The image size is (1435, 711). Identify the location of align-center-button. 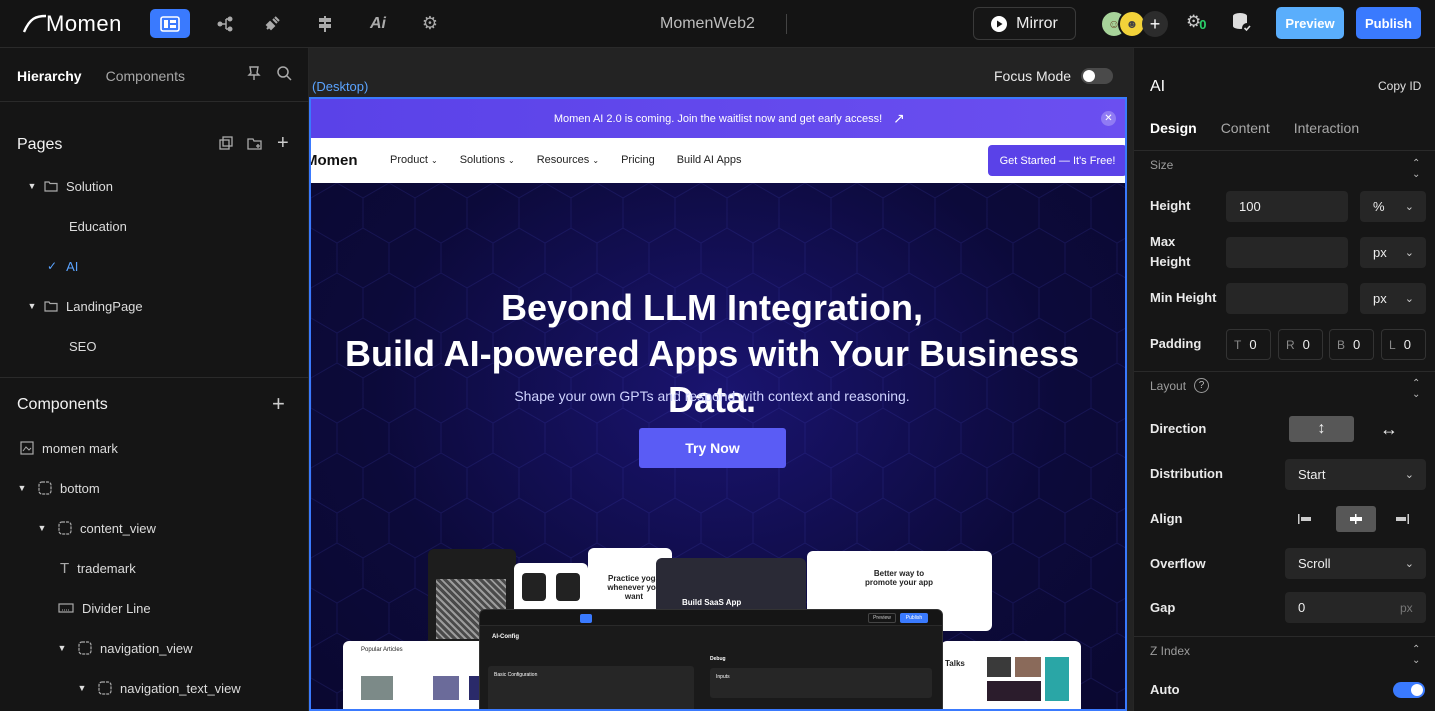
(1356, 519).